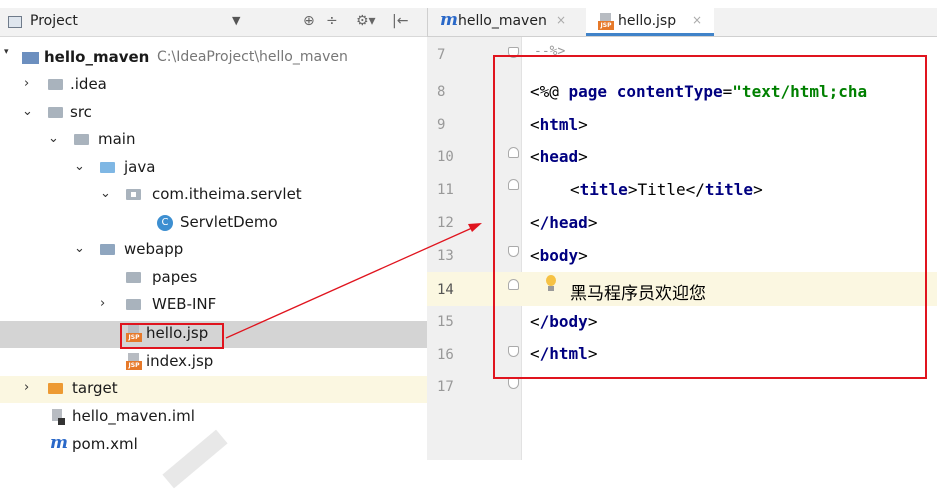  I want to click on tree-item-java: ⌄ java, so click(213, 168).